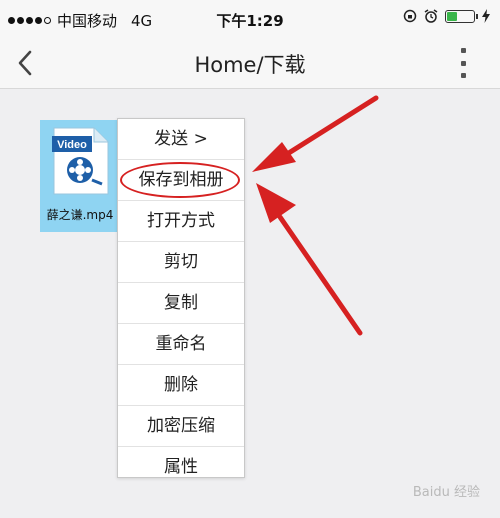 The width and height of the screenshot is (500, 518). I want to click on video-badge-text: Video, so click(72, 145).